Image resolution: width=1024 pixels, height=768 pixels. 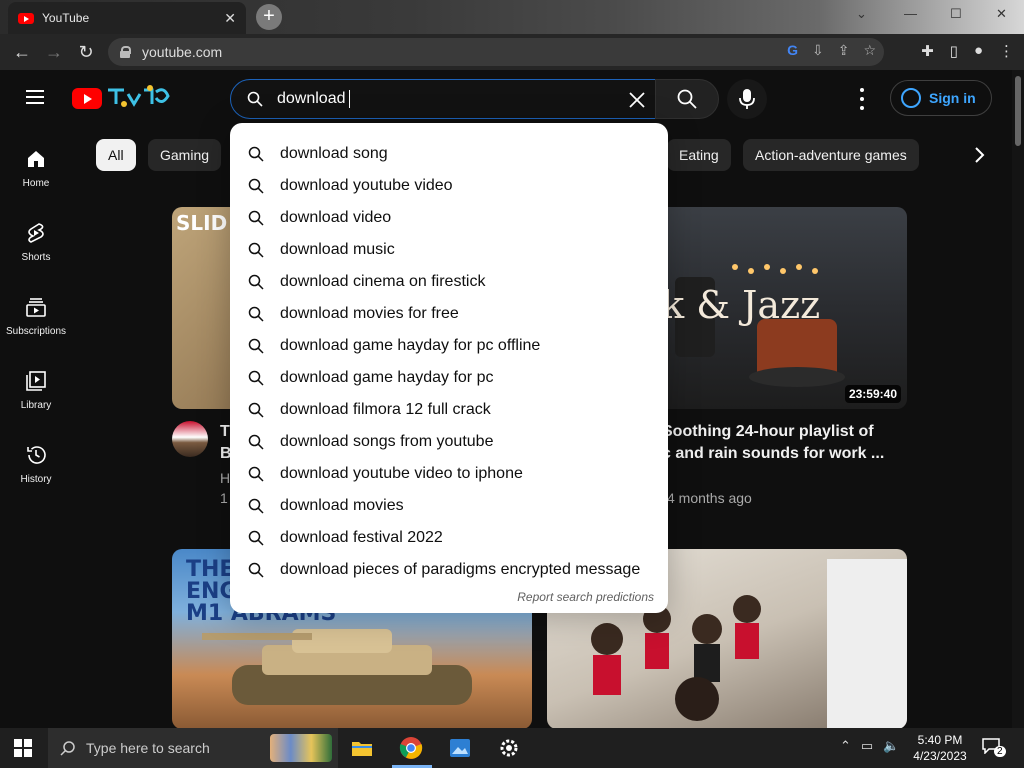 What do you see at coordinates (127, 18) in the screenshot?
I see `browser-tab: YouTube ✕` at bounding box center [127, 18].